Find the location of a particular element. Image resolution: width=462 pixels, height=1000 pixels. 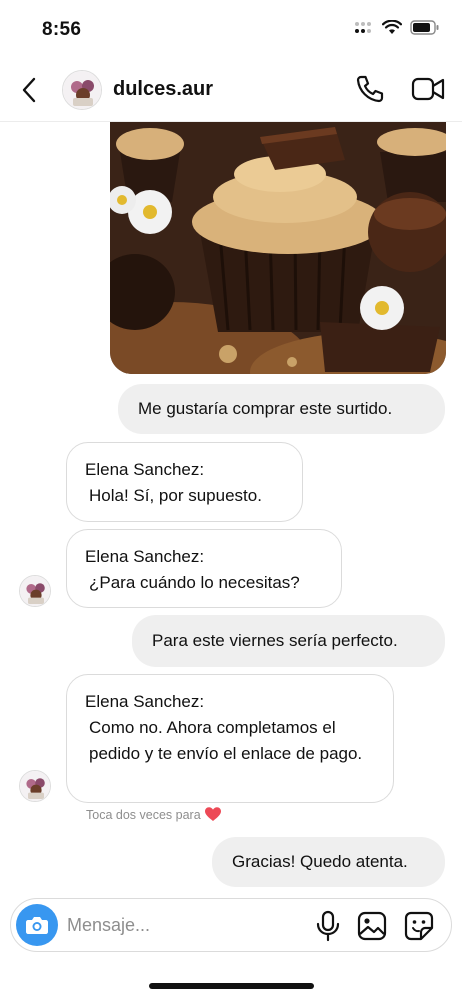

camera-icon is located at coordinates (37, 925).